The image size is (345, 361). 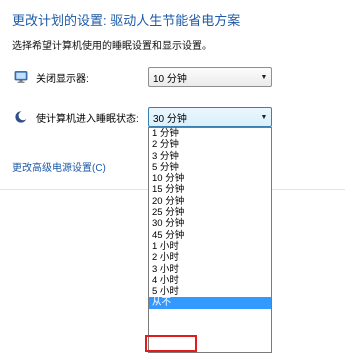 What do you see at coordinates (210, 291) in the screenshot?
I see `dropdown-option: 5 小时` at bounding box center [210, 291].